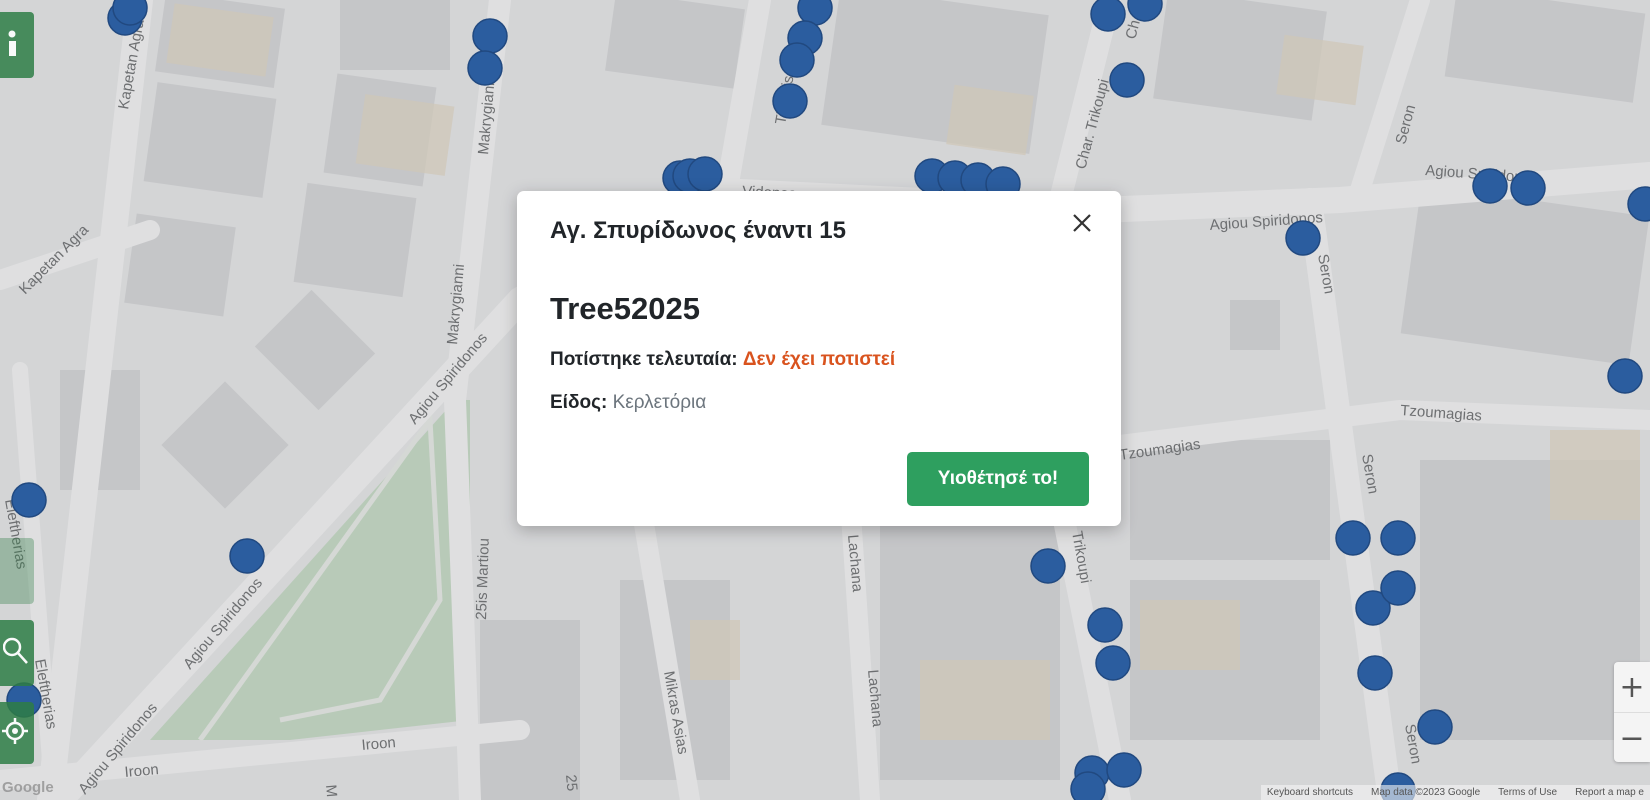  What do you see at coordinates (1632, 687) in the screenshot?
I see `zoom-in-button: +` at bounding box center [1632, 687].